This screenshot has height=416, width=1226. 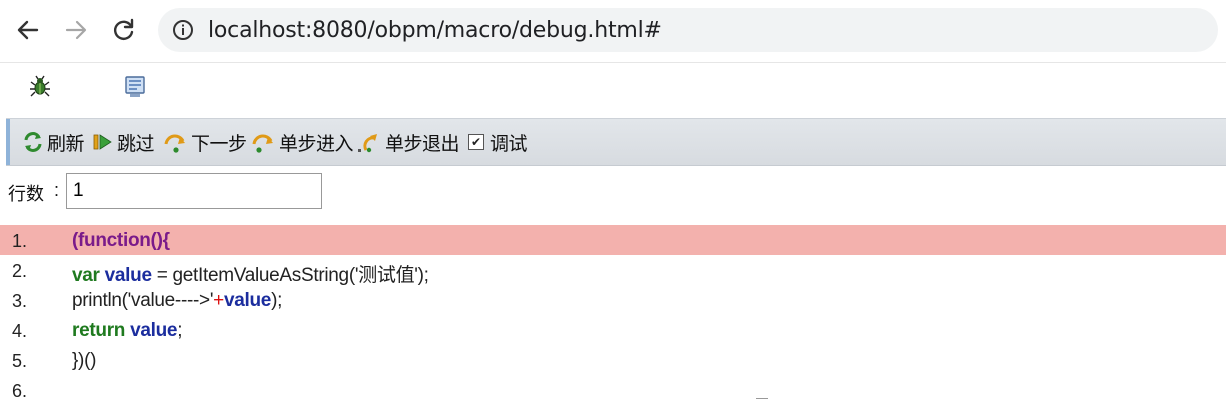 I want to click on code-token: ;, so click(x=180, y=330).